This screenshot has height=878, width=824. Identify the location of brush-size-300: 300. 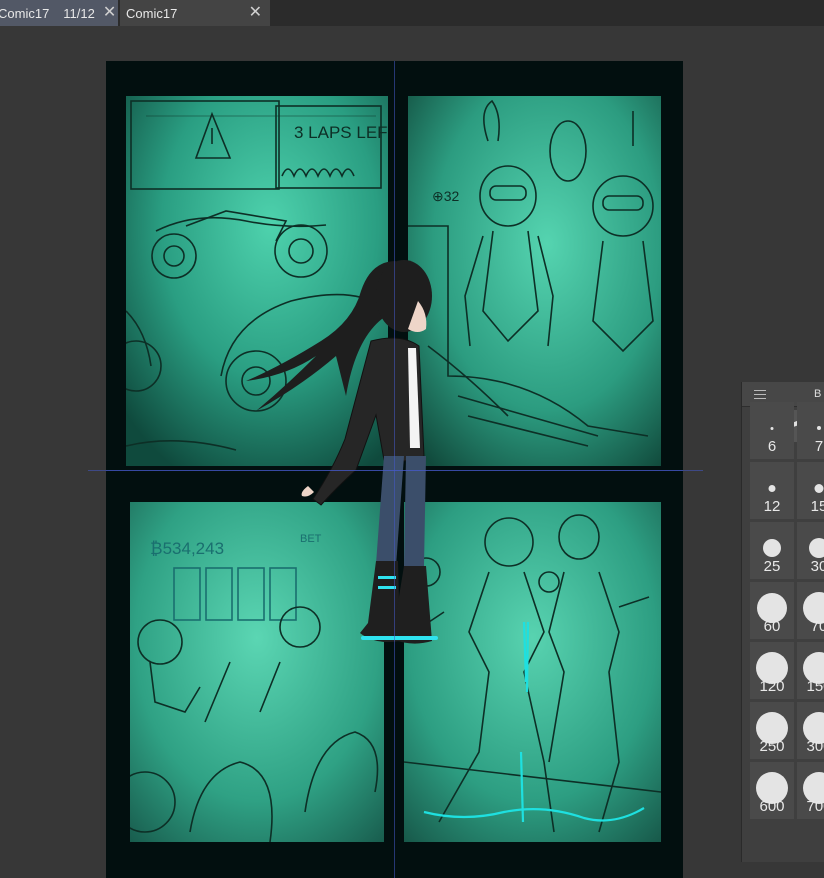
(810, 730).